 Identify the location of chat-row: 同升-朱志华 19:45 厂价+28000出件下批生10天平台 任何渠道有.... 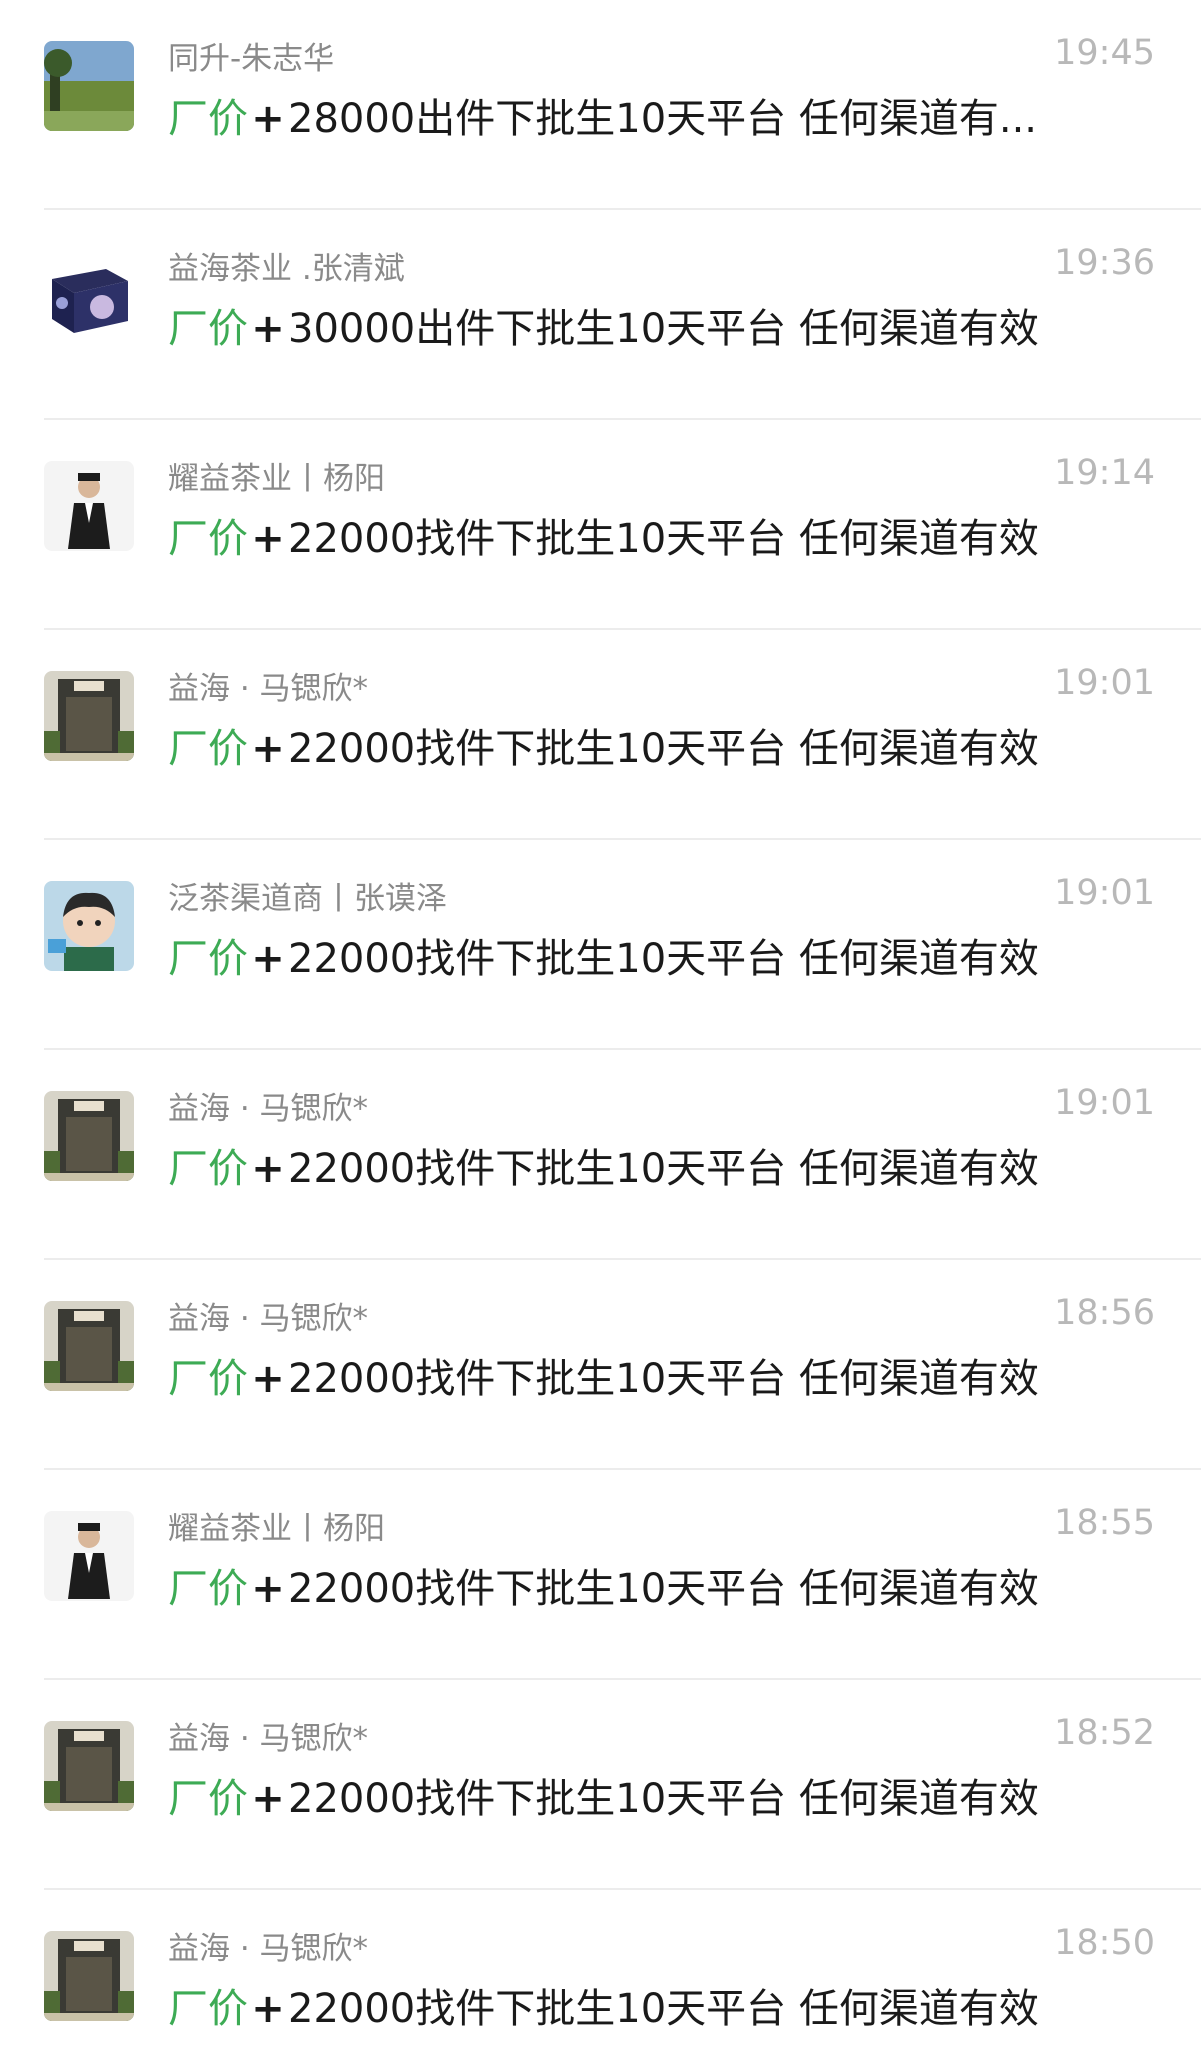
(600, 105).